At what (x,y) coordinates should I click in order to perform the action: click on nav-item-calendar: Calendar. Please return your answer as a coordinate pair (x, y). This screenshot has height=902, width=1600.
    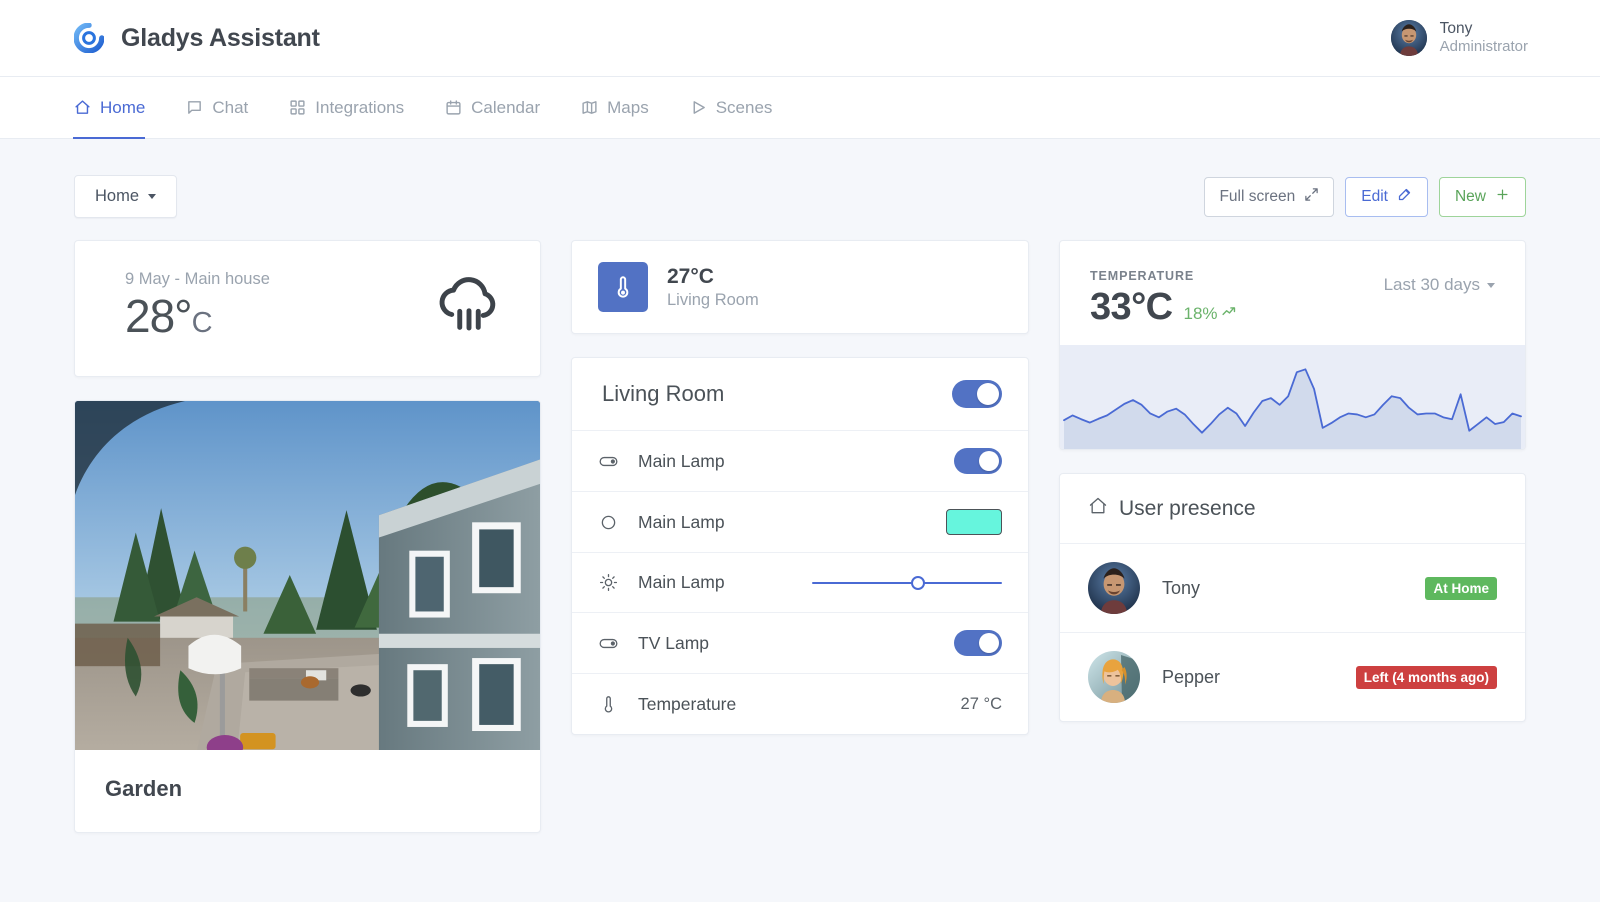
    Looking at the image, I should click on (503, 107).